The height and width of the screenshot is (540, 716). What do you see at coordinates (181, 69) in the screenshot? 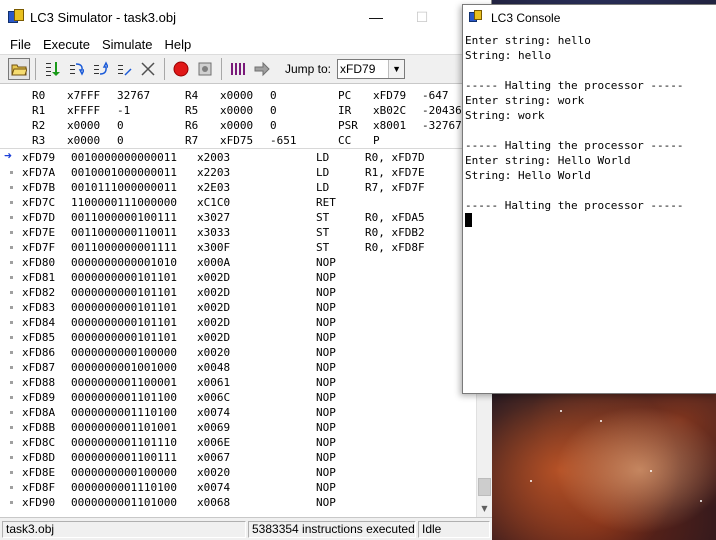
I see `stop-icon` at bounding box center [181, 69].